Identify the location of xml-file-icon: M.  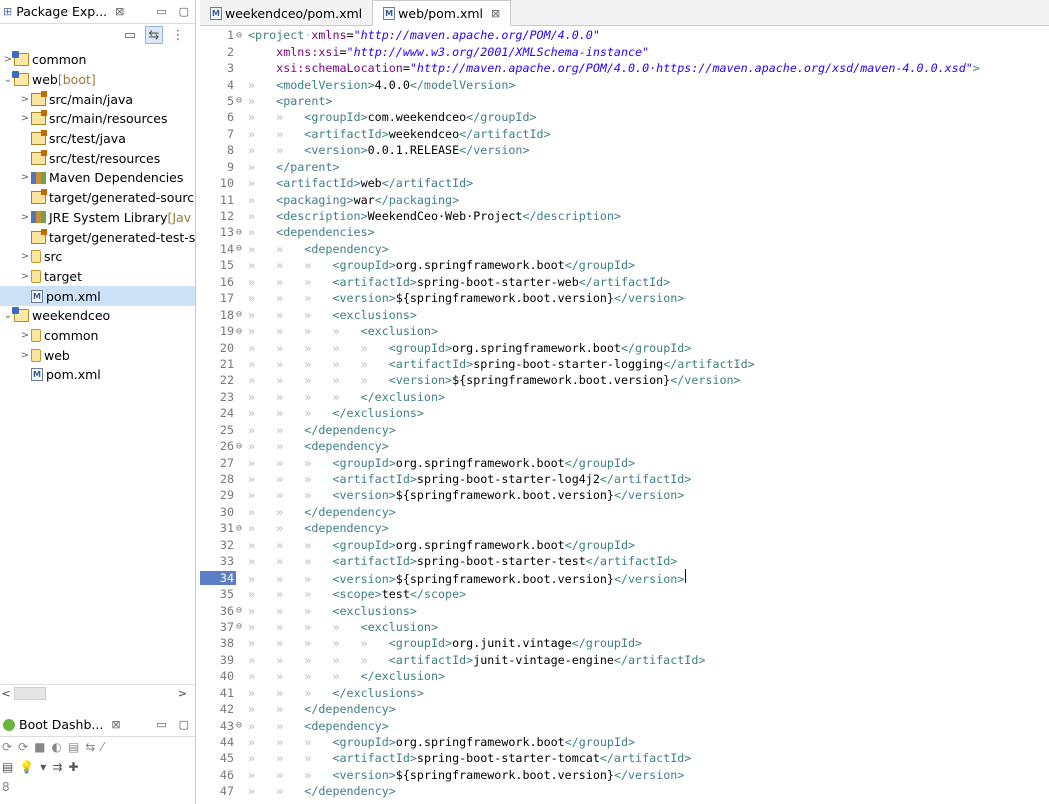
(216, 13).